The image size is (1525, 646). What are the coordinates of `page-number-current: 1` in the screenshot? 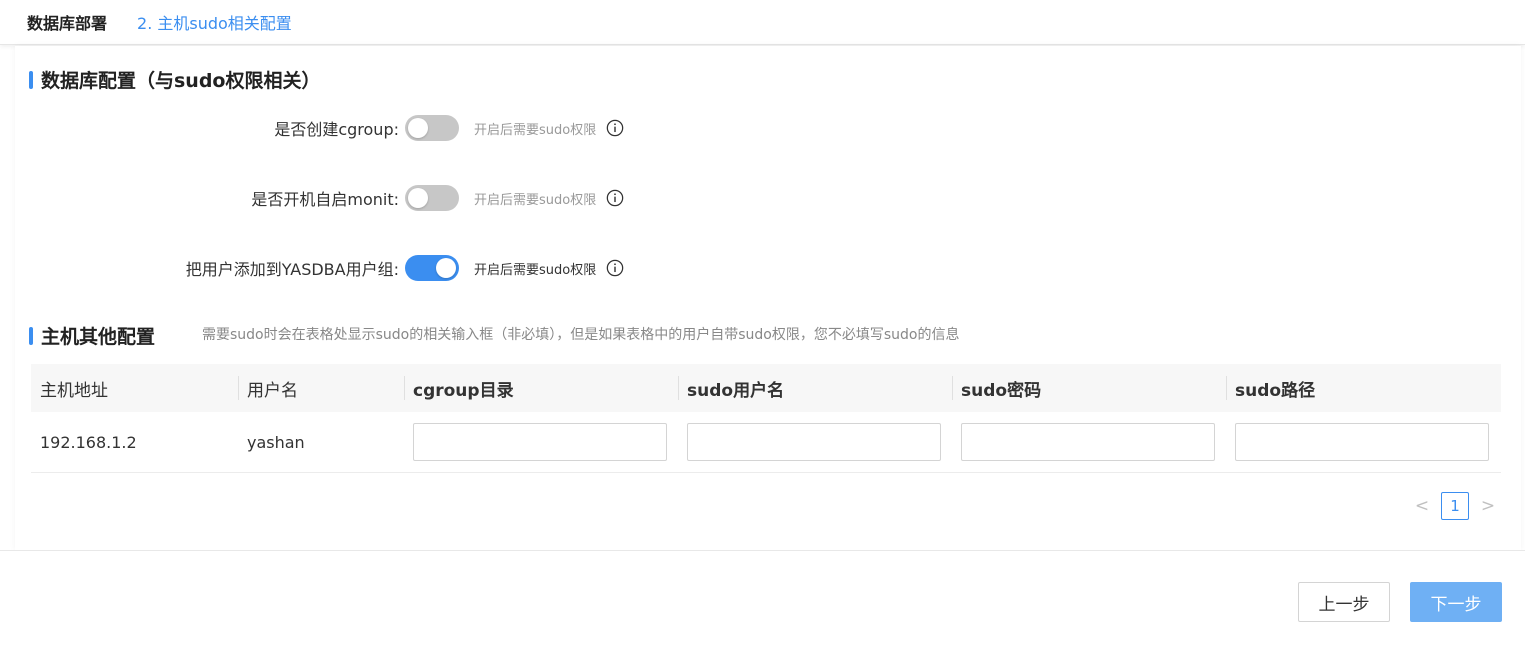 It's located at (1455, 506).